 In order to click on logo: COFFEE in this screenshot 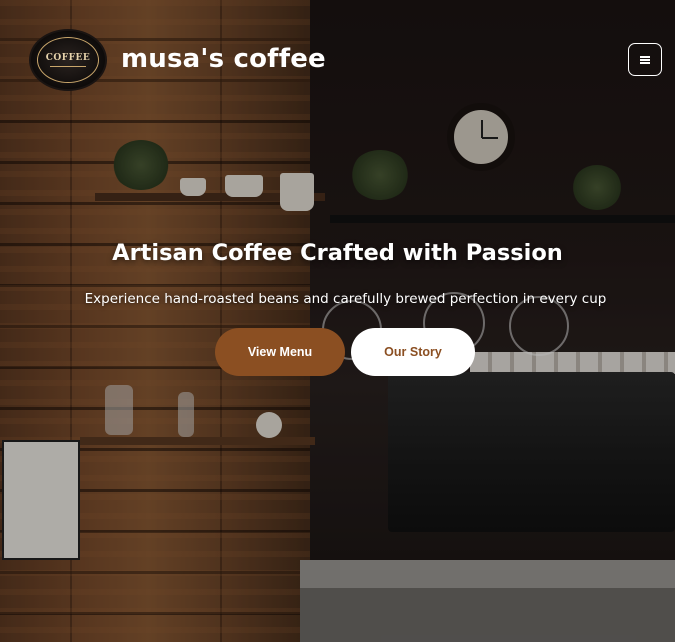, I will do `click(68, 60)`.